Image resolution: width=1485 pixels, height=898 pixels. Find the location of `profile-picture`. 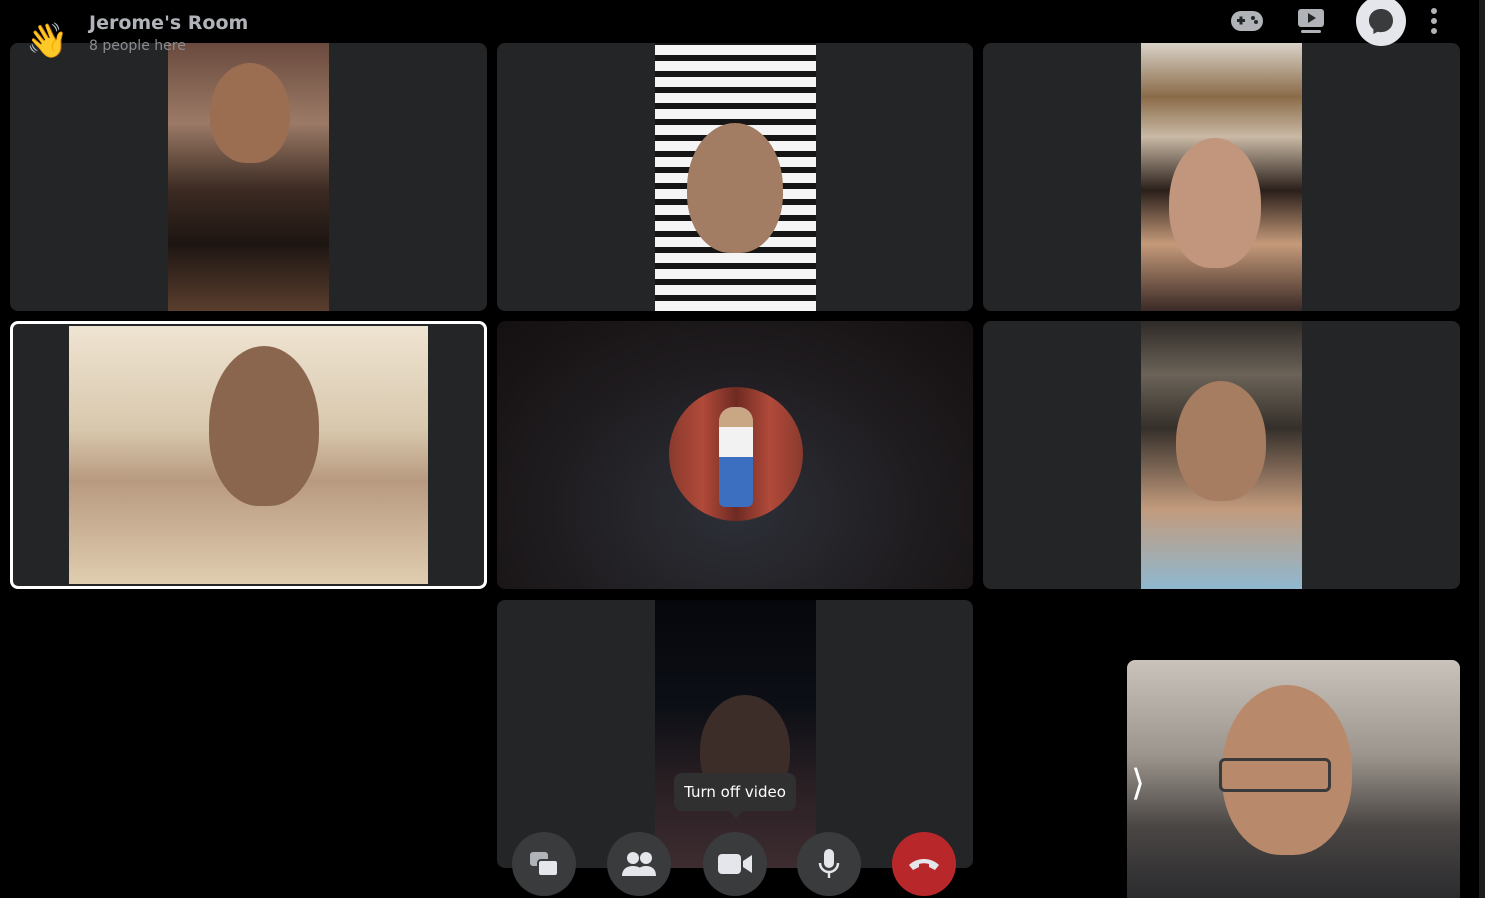

profile-picture is located at coordinates (736, 454).